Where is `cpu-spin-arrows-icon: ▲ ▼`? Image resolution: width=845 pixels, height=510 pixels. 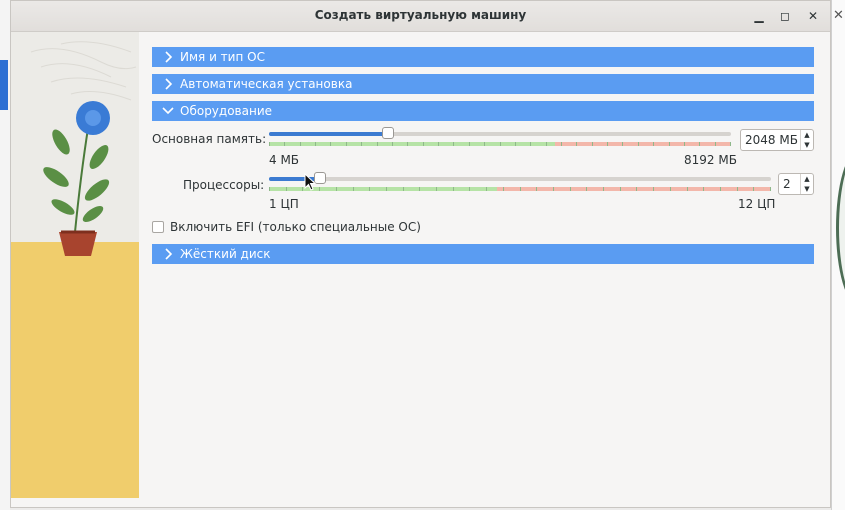
cpu-spin-arrows-icon: ▲ ▼ is located at coordinates (806, 184).